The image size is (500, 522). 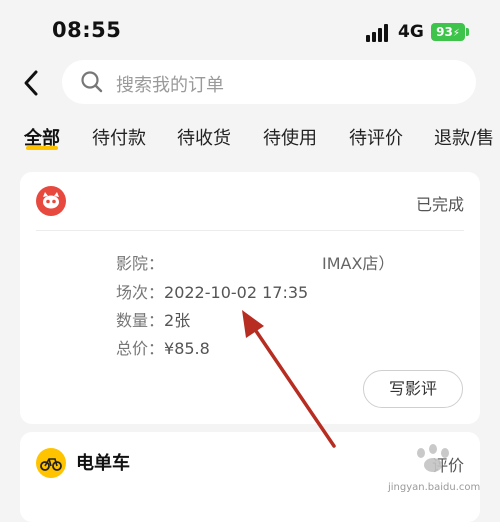 I want to click on session-row: 场次：2022-10-02 17:35, so click(x=212, y=291).